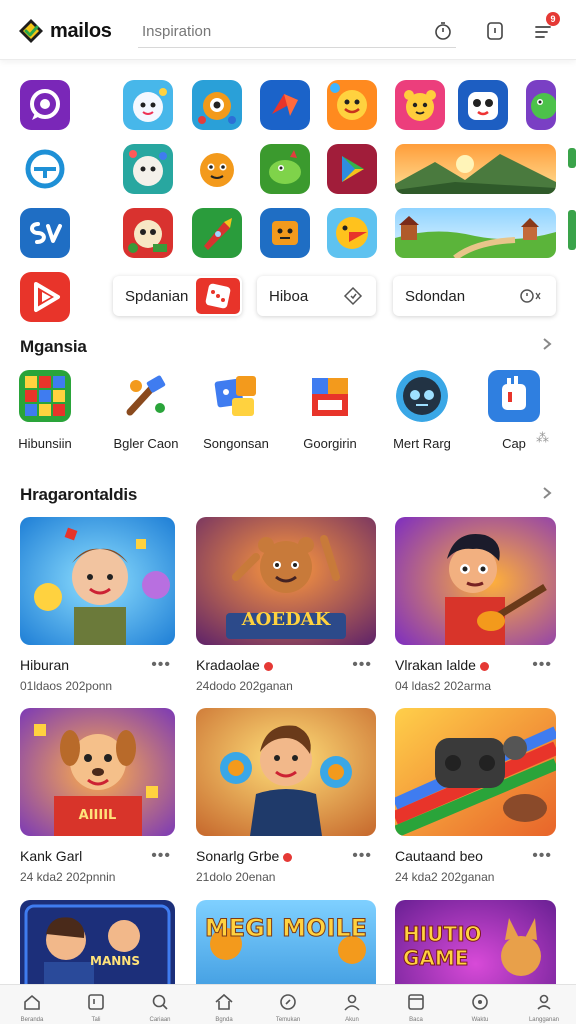 The image size is (576, 1024). Describe the element at coordinates (330, 443) in the screenshot. I see `category-label: Goorgirin` at that location.